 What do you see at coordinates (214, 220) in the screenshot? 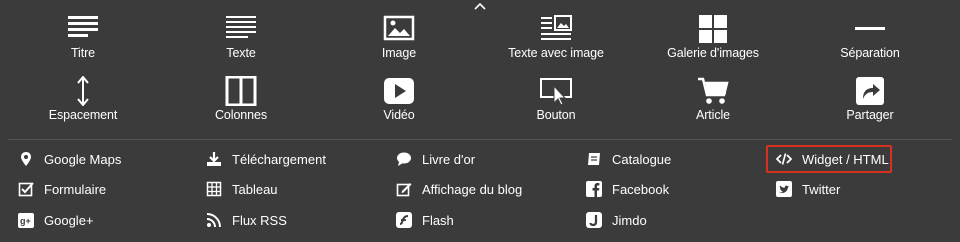
I see `rss-icon` at bounding box center [214, 220].